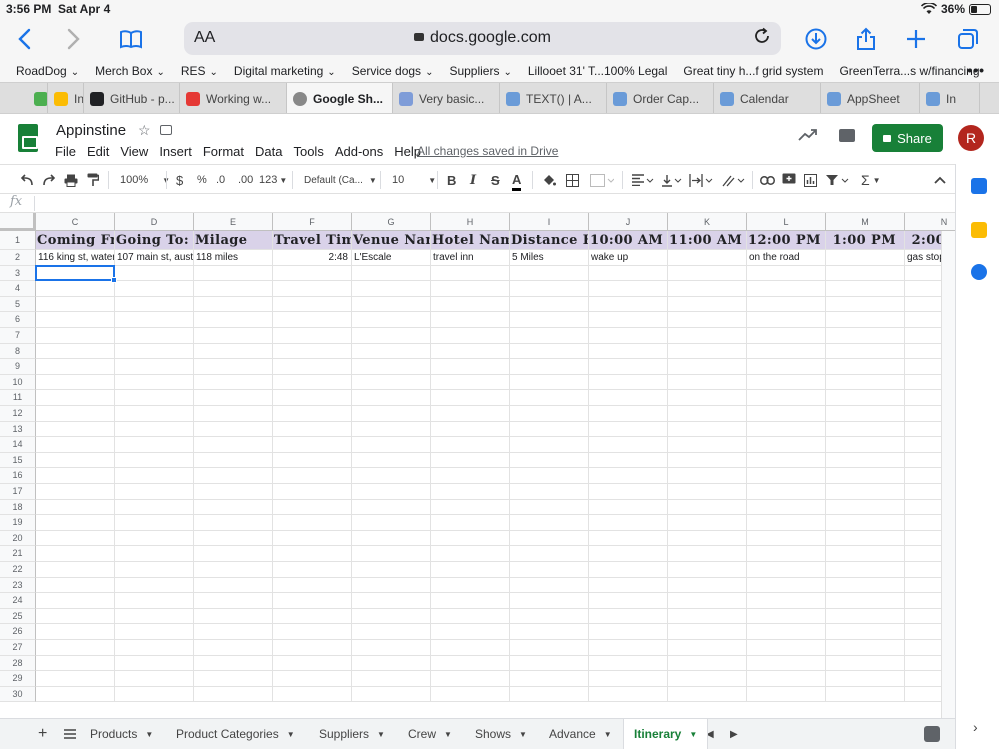  Describe the element at coordinates (18, 240) in the screenshot. I see `row-header: 1` at that location.